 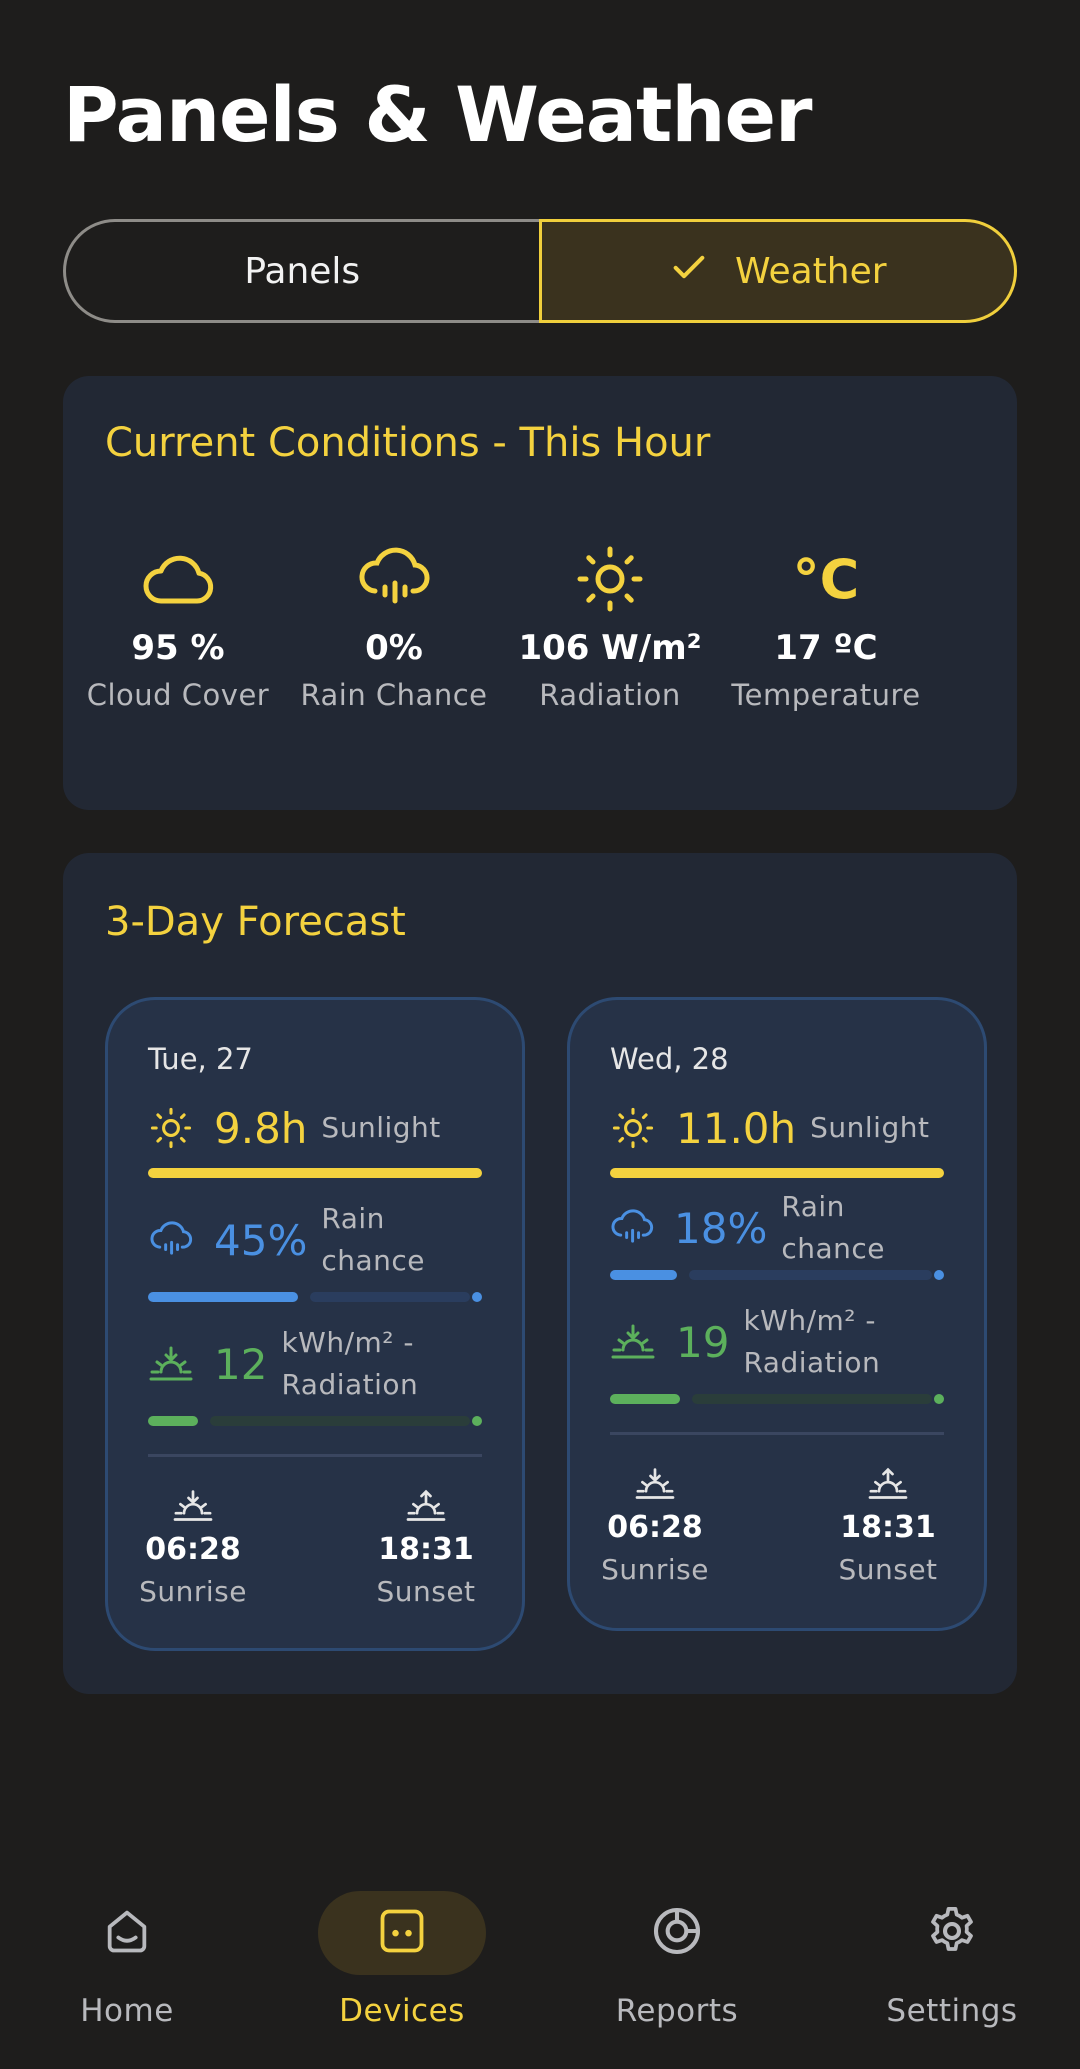 I want to click on forecast-date: Tue, 27, so click(x=200, y=1059).